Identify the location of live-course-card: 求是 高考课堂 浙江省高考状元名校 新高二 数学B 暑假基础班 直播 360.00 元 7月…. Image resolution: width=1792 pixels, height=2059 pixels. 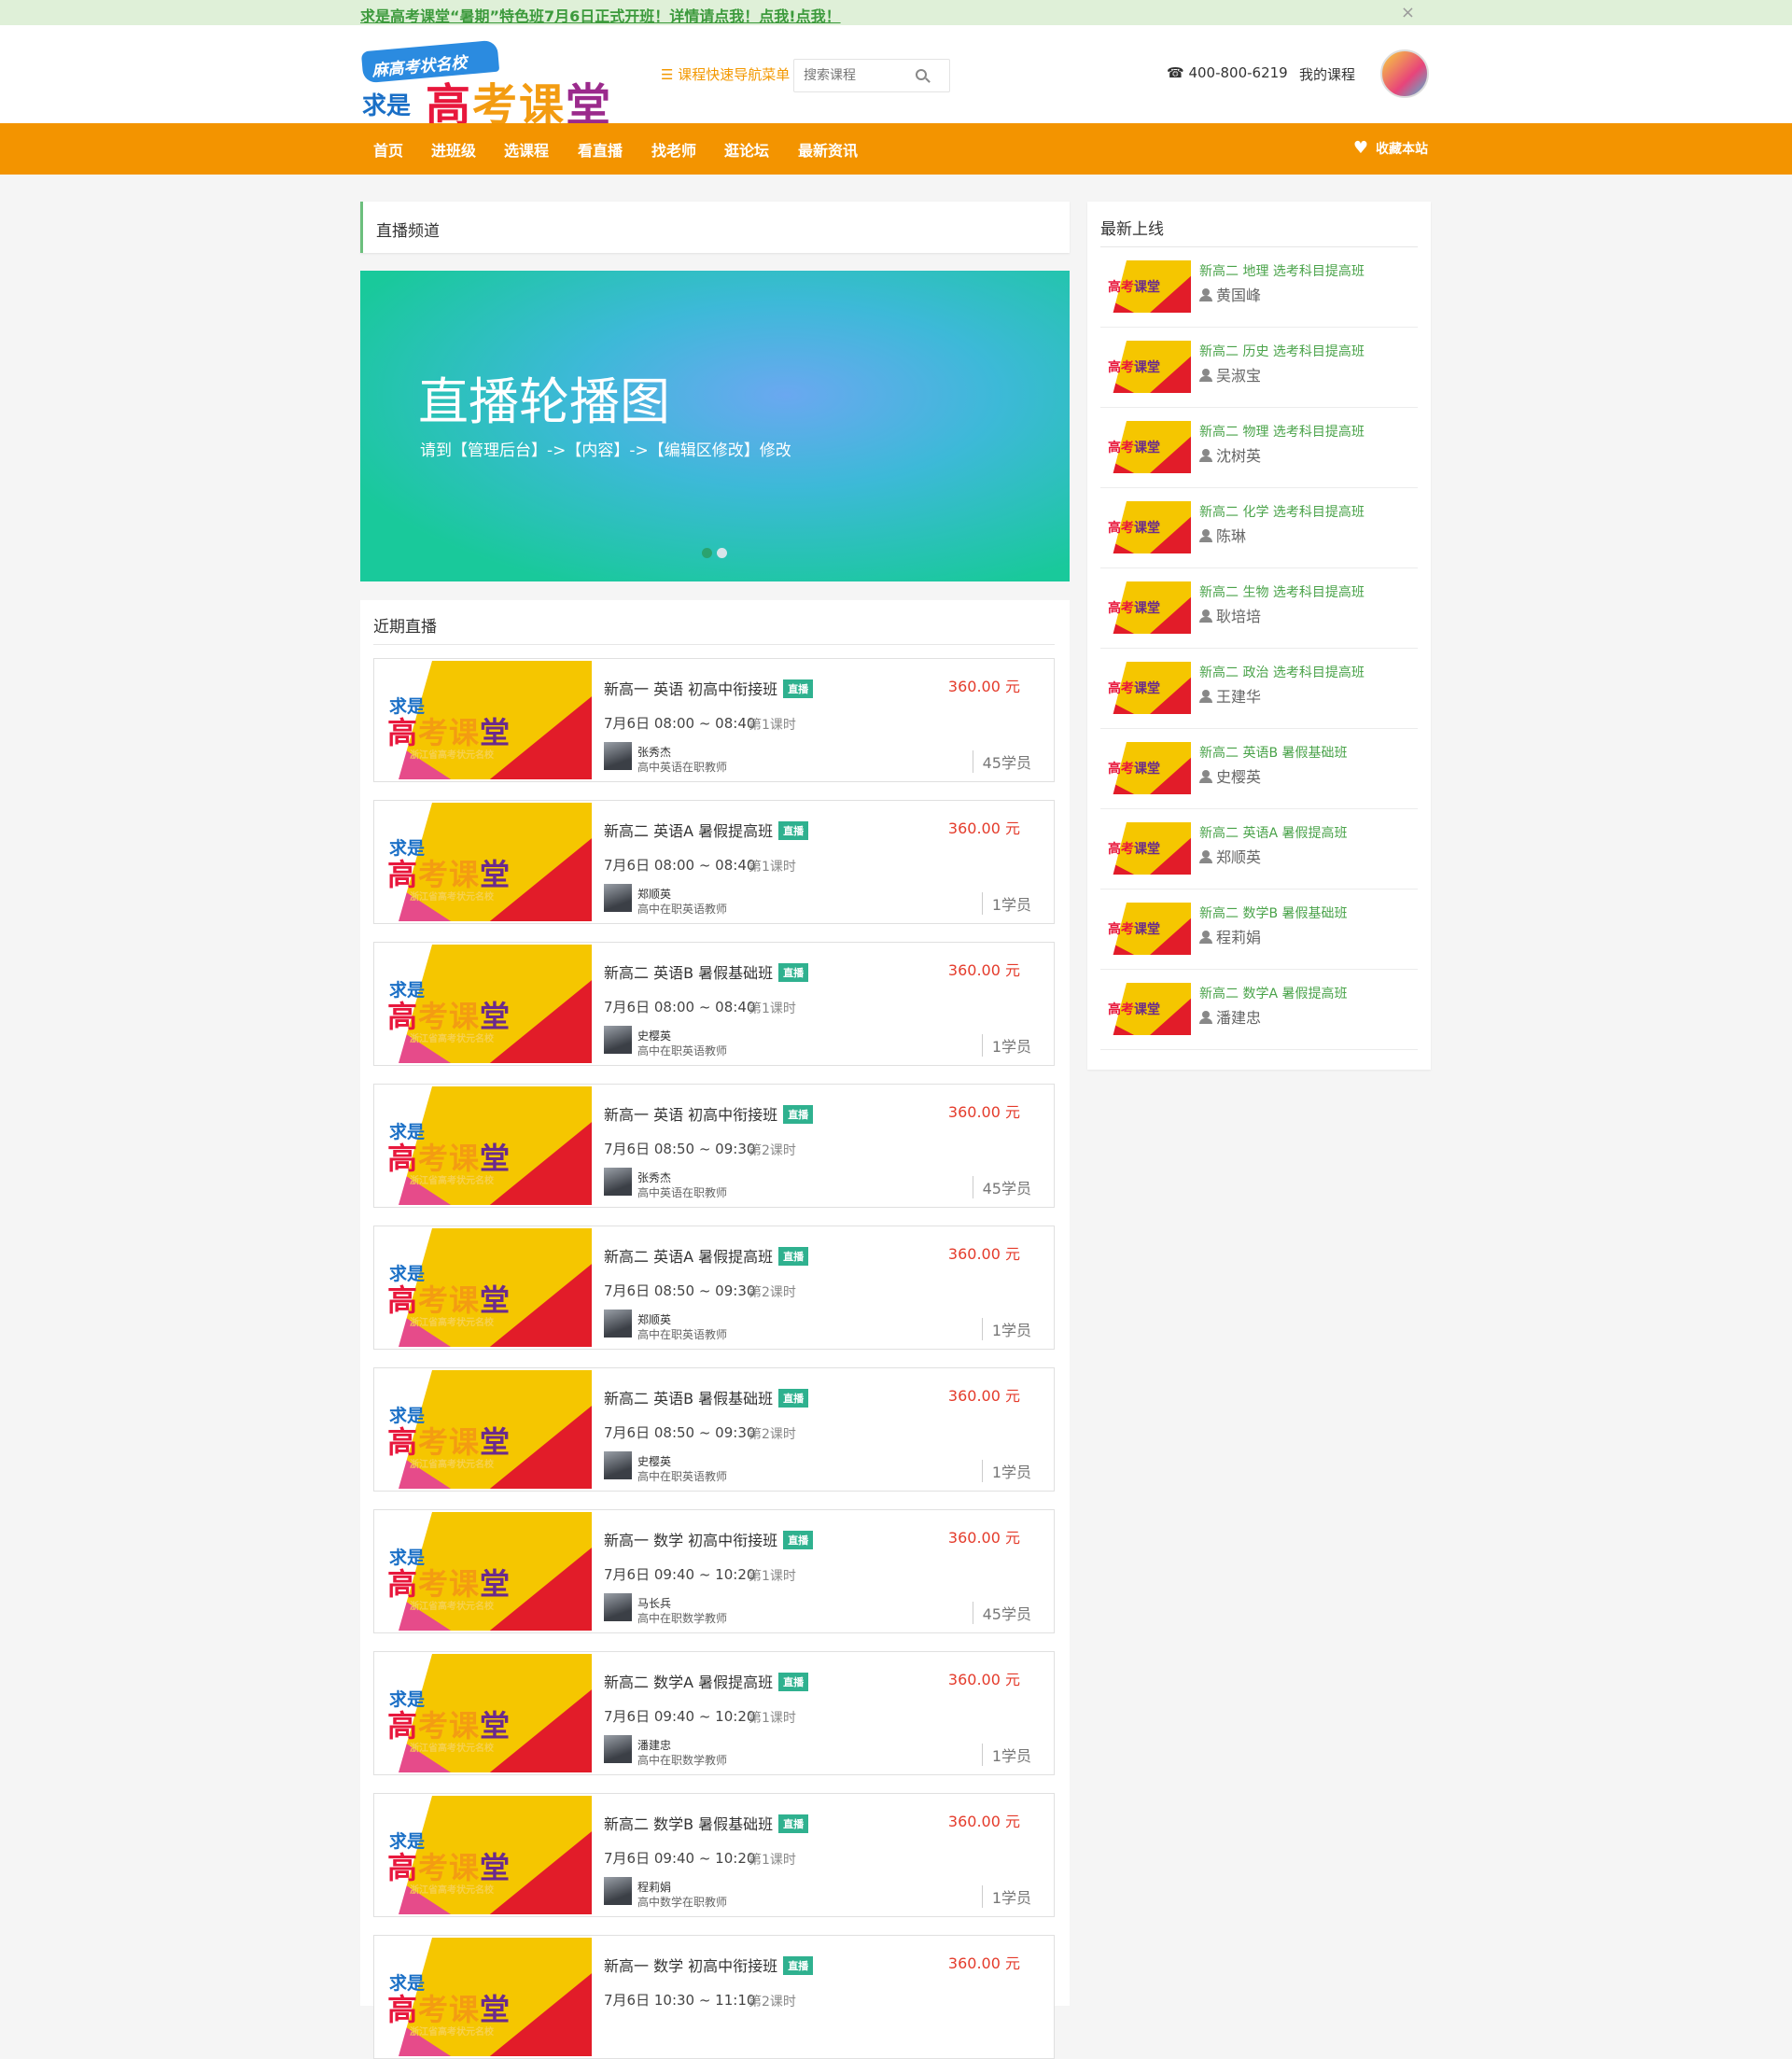
(714, 1855).